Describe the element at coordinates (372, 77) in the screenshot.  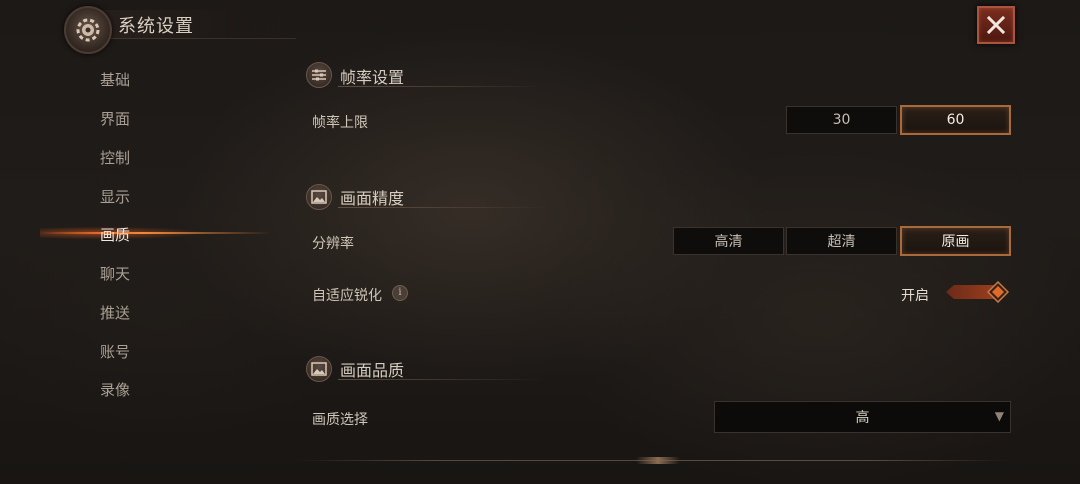
I see `section-title-frame-rate: 帧率设置` at that location.